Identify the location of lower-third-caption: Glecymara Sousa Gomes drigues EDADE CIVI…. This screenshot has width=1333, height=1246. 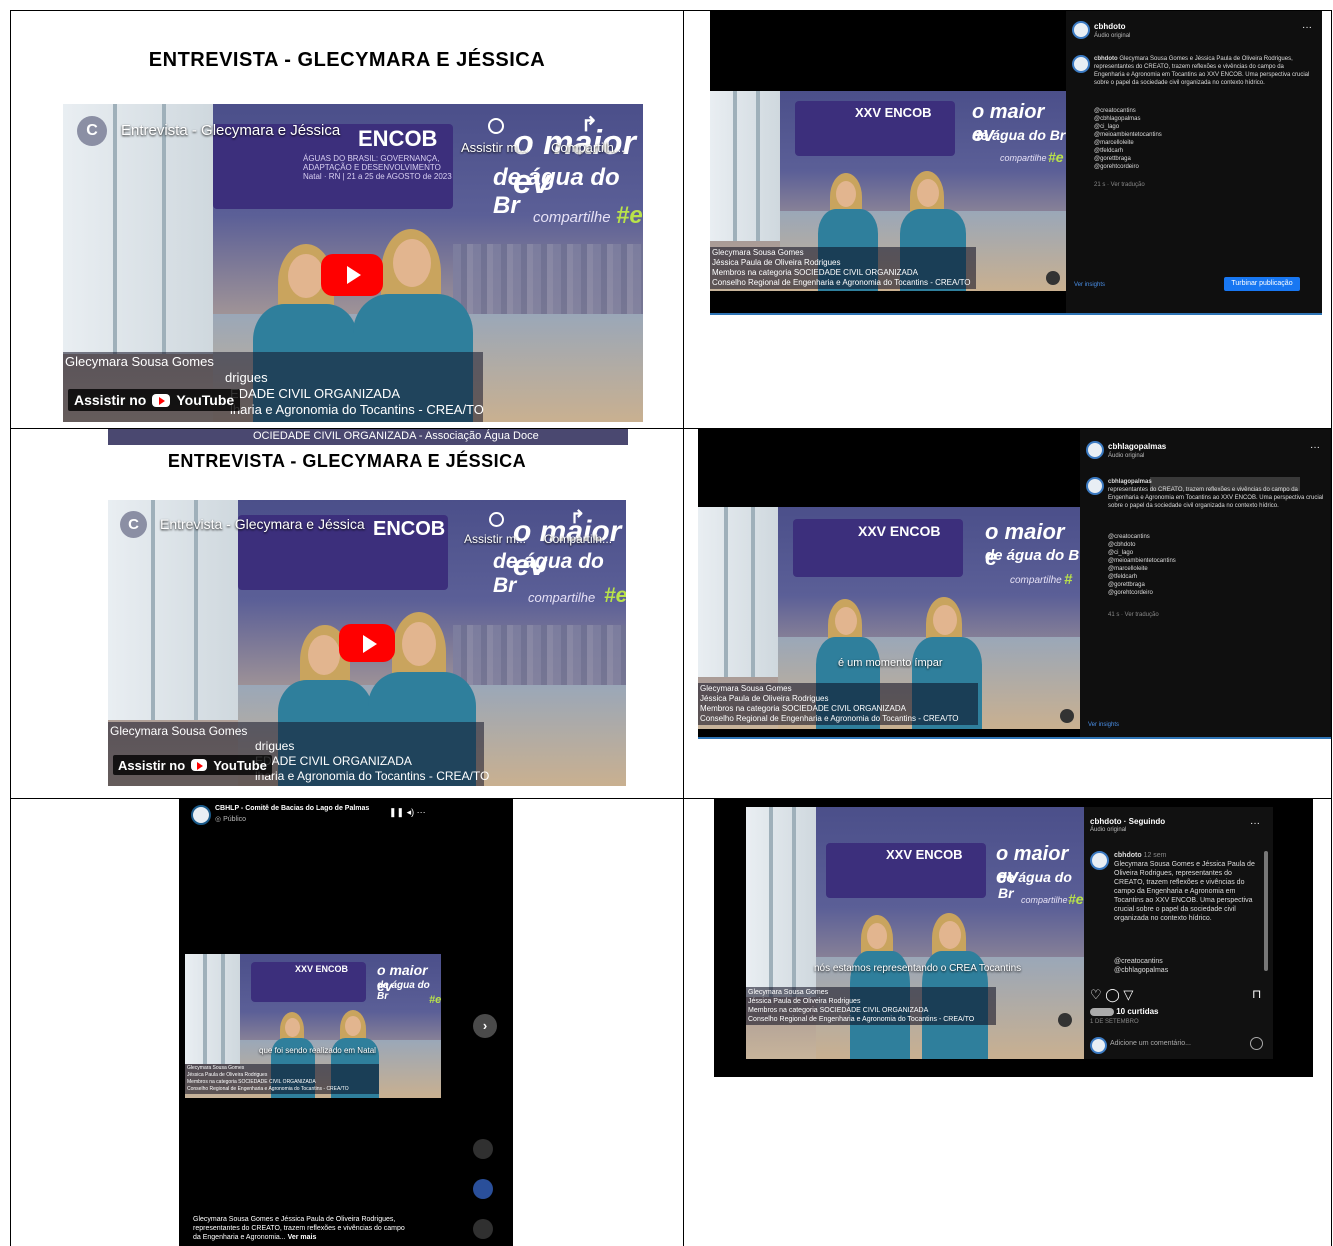
(273, 387).